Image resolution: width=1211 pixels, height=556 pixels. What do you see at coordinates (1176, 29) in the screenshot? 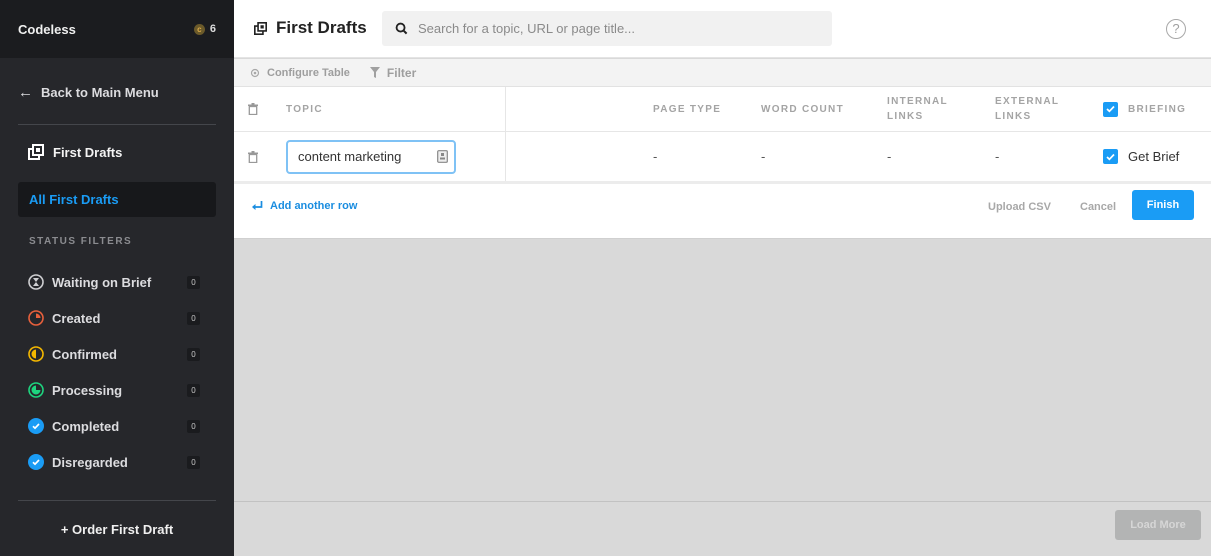
I see `help-icon: ?` at bounding box center [1176, 29].